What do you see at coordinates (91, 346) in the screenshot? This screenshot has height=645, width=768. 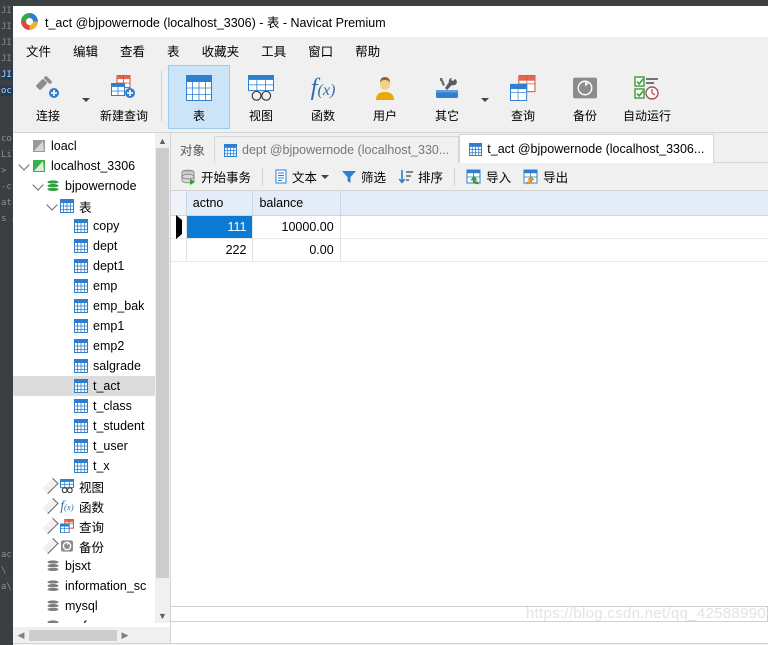 I see `tree-item: emp2` at bounding box center [91, 346].